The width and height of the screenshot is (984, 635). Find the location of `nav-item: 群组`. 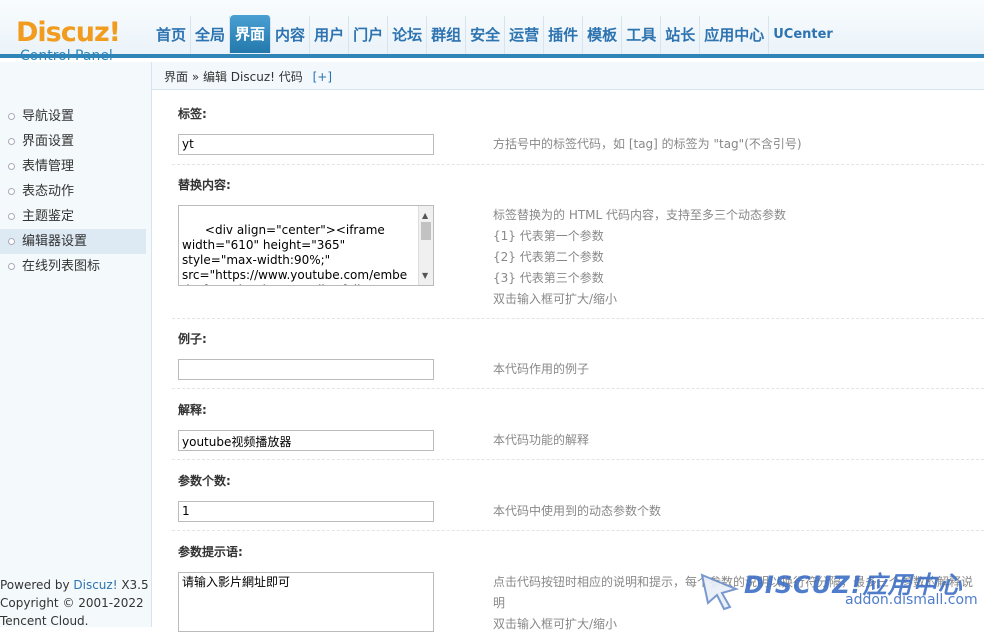

nav-item: 群组 is located at coordinates (447, 35).